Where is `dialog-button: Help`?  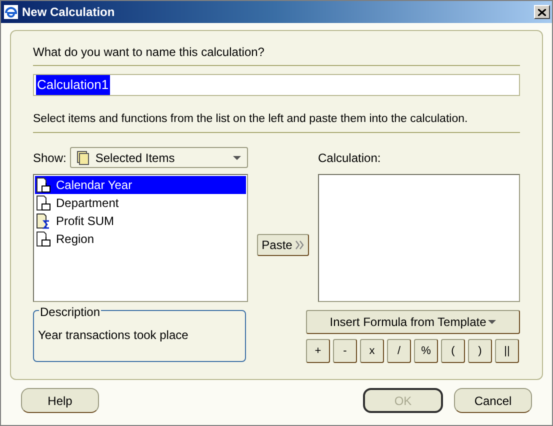 dialog-button: Help is located at coordinates (60, 400).